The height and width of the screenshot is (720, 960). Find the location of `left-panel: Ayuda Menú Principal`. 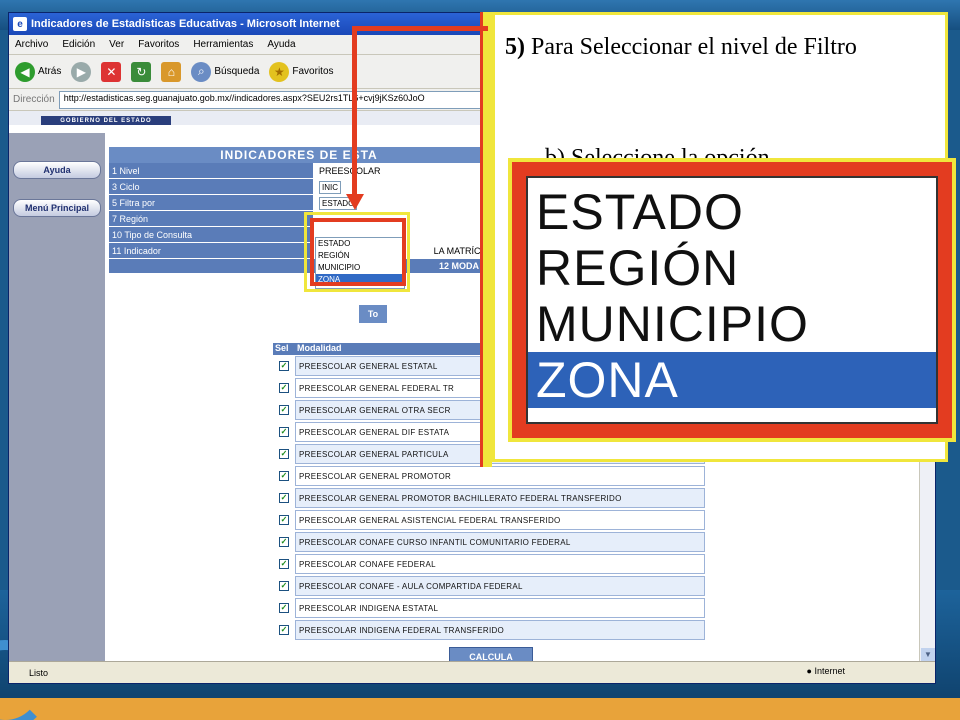

left-panel: Ayuda Menú Principal is located at coordinates (57, 398).